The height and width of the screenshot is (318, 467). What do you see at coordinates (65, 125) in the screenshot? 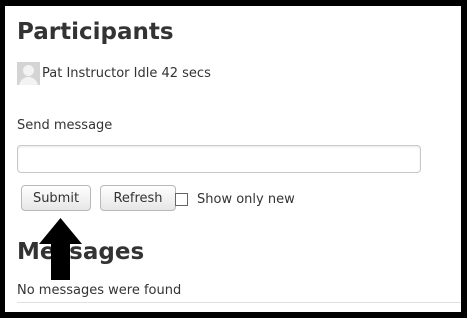
I see `send-message-label: Send message` at bounding box center [65, 125].